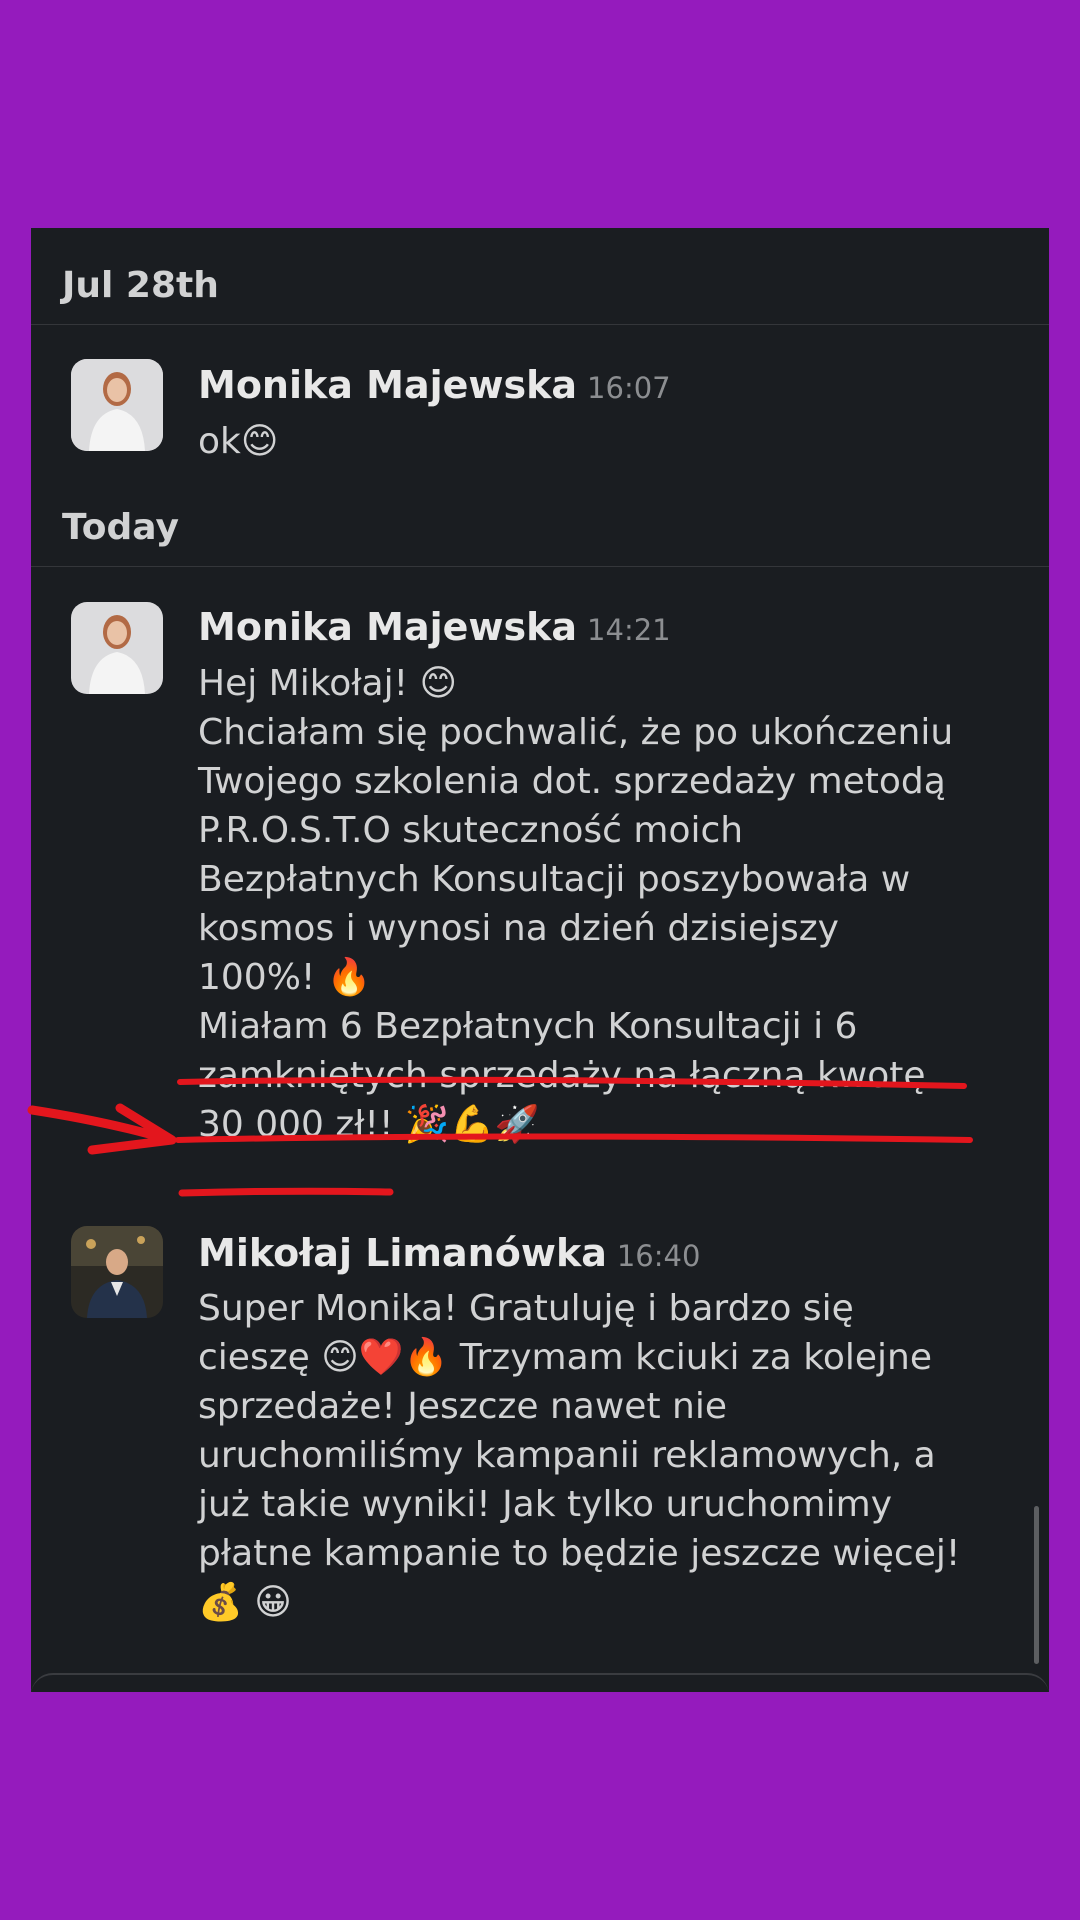  Describe the element at coordinates (402, 1253) in the screenshot. I see `sender-name: Mikołaj Limanówka` at that location.